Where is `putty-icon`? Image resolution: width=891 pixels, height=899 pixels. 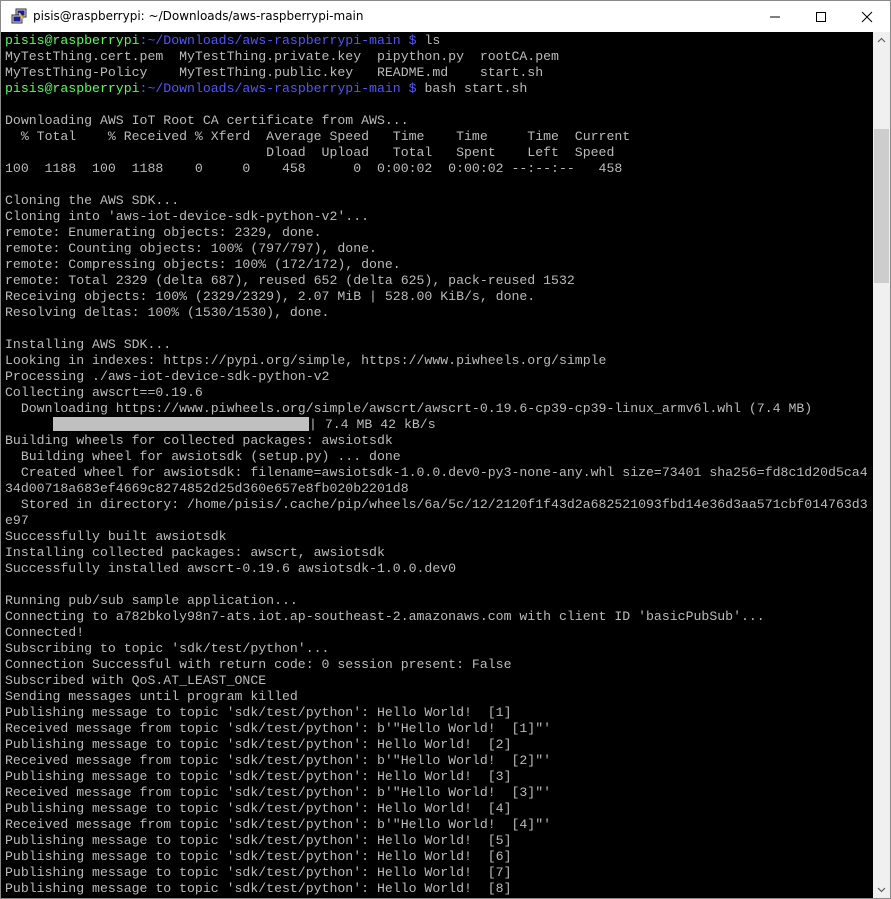 putty-icon is located at coordinates (19, 16).